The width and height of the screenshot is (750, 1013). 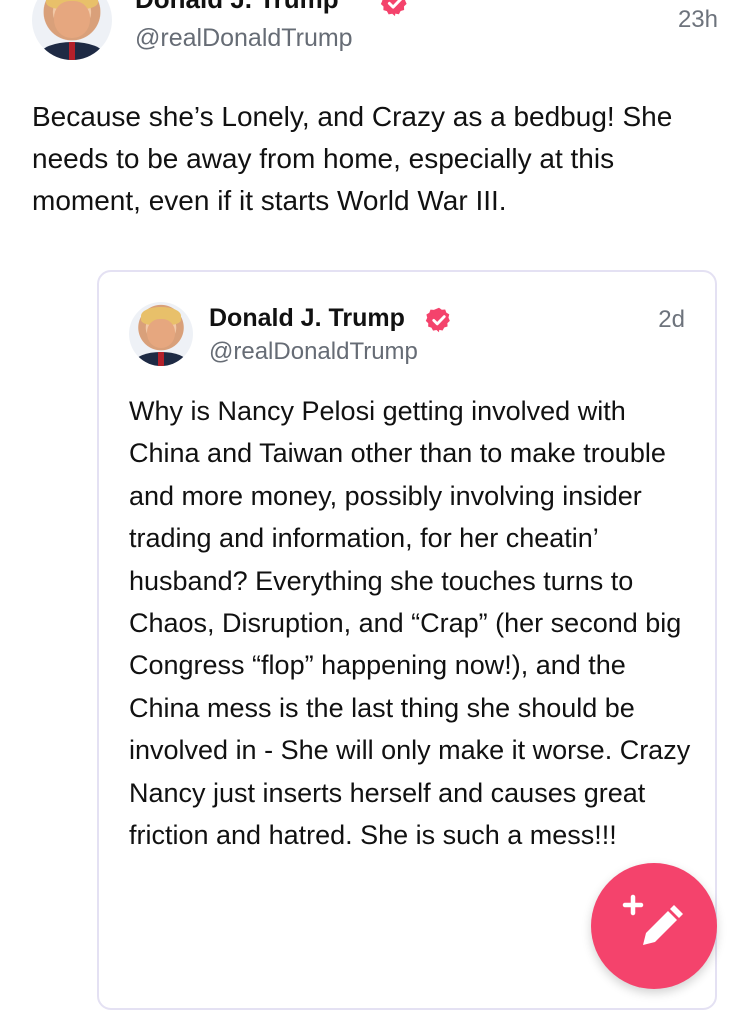 I want to click on author-handle: @realDonaldTrump, so click(x=244, y=38).